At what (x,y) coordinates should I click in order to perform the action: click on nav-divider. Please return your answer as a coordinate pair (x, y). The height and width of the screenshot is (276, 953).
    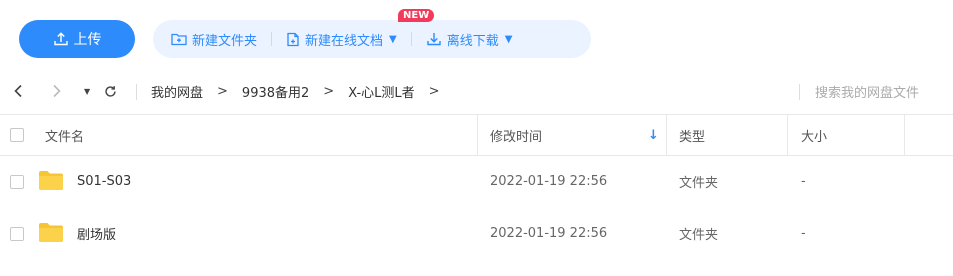
    Looking at the image, I should click on (136, 92).